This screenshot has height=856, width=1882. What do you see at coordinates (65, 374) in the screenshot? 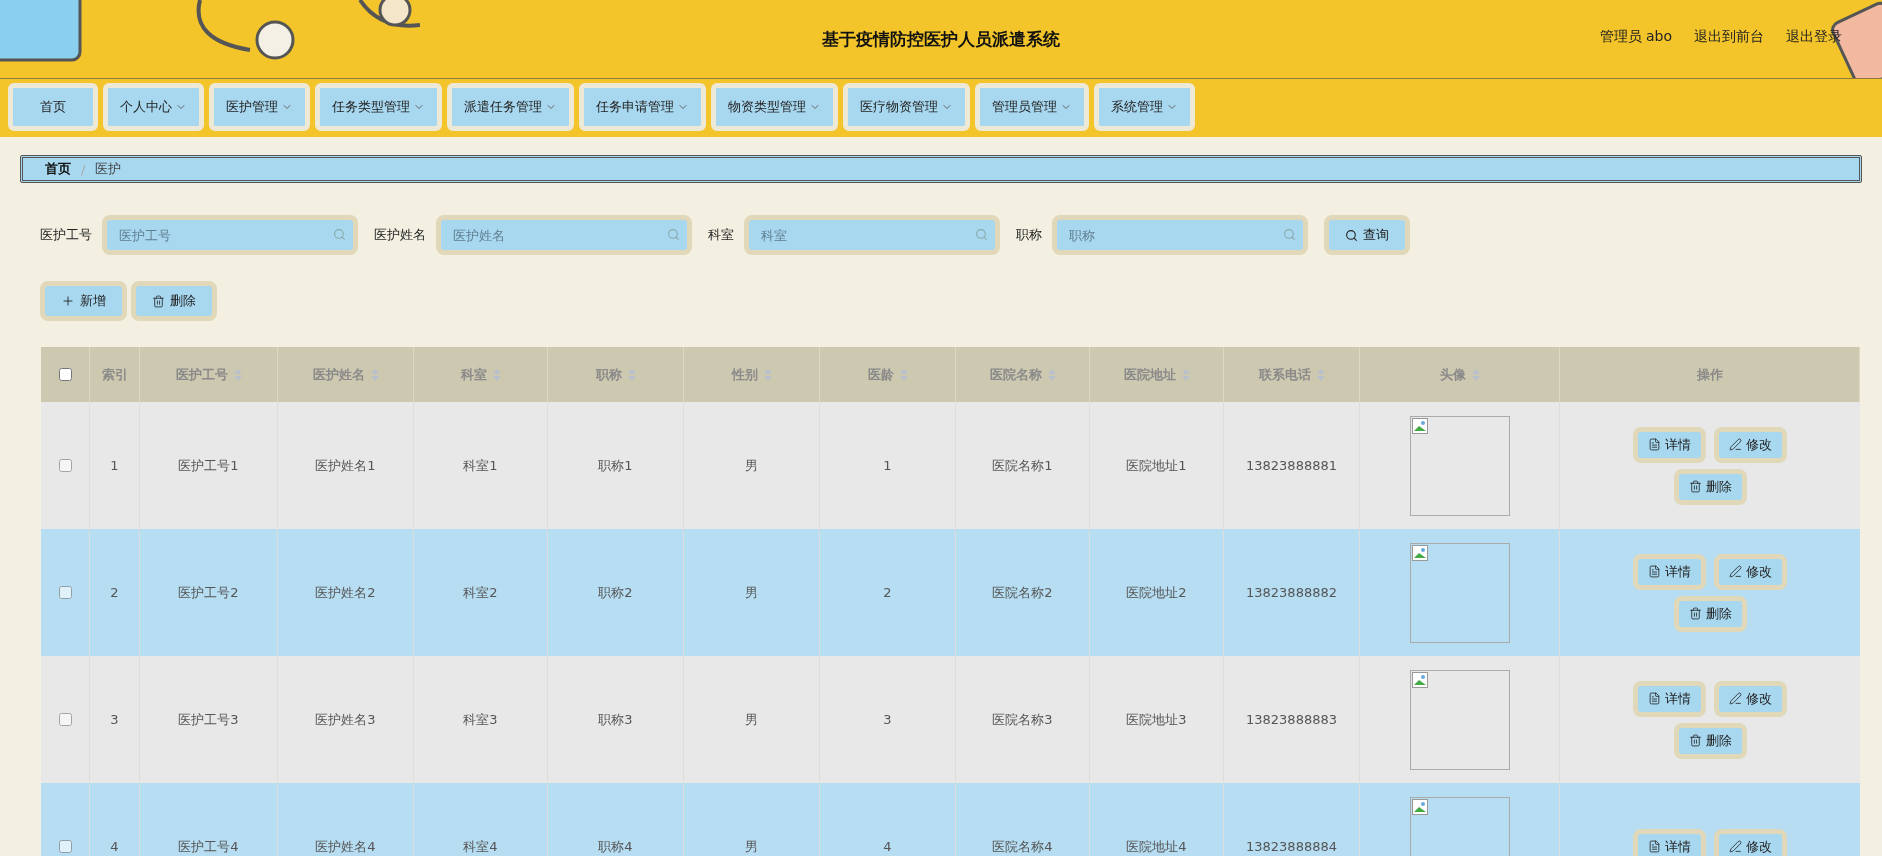
I see `select-all-checkbox` at bounding box center [65, 374].